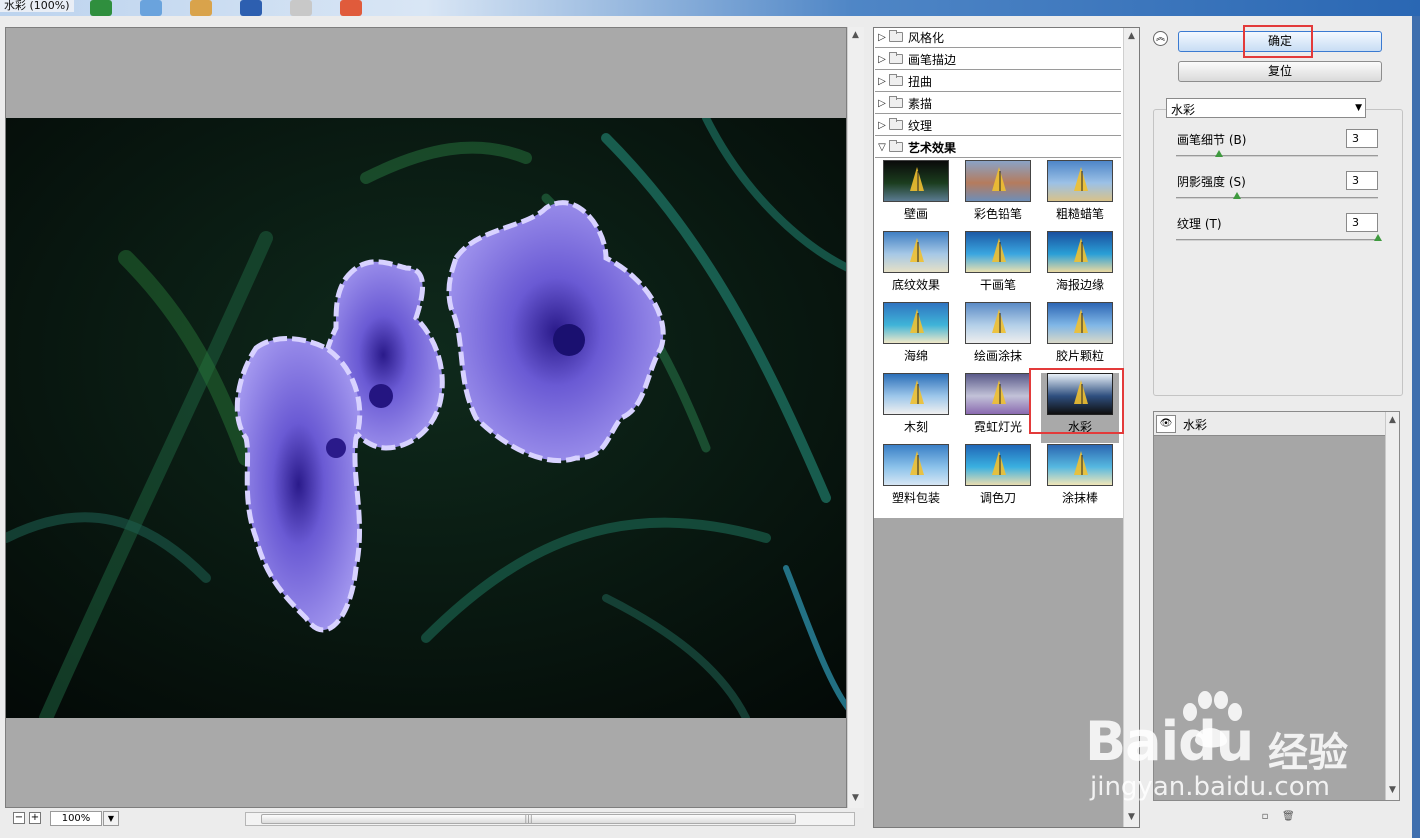 This screenshot has width=1420, height=838. Describe the element at coordinates (920, 81) in the screenshot. I see `folder-label: 扭曲` at that location.